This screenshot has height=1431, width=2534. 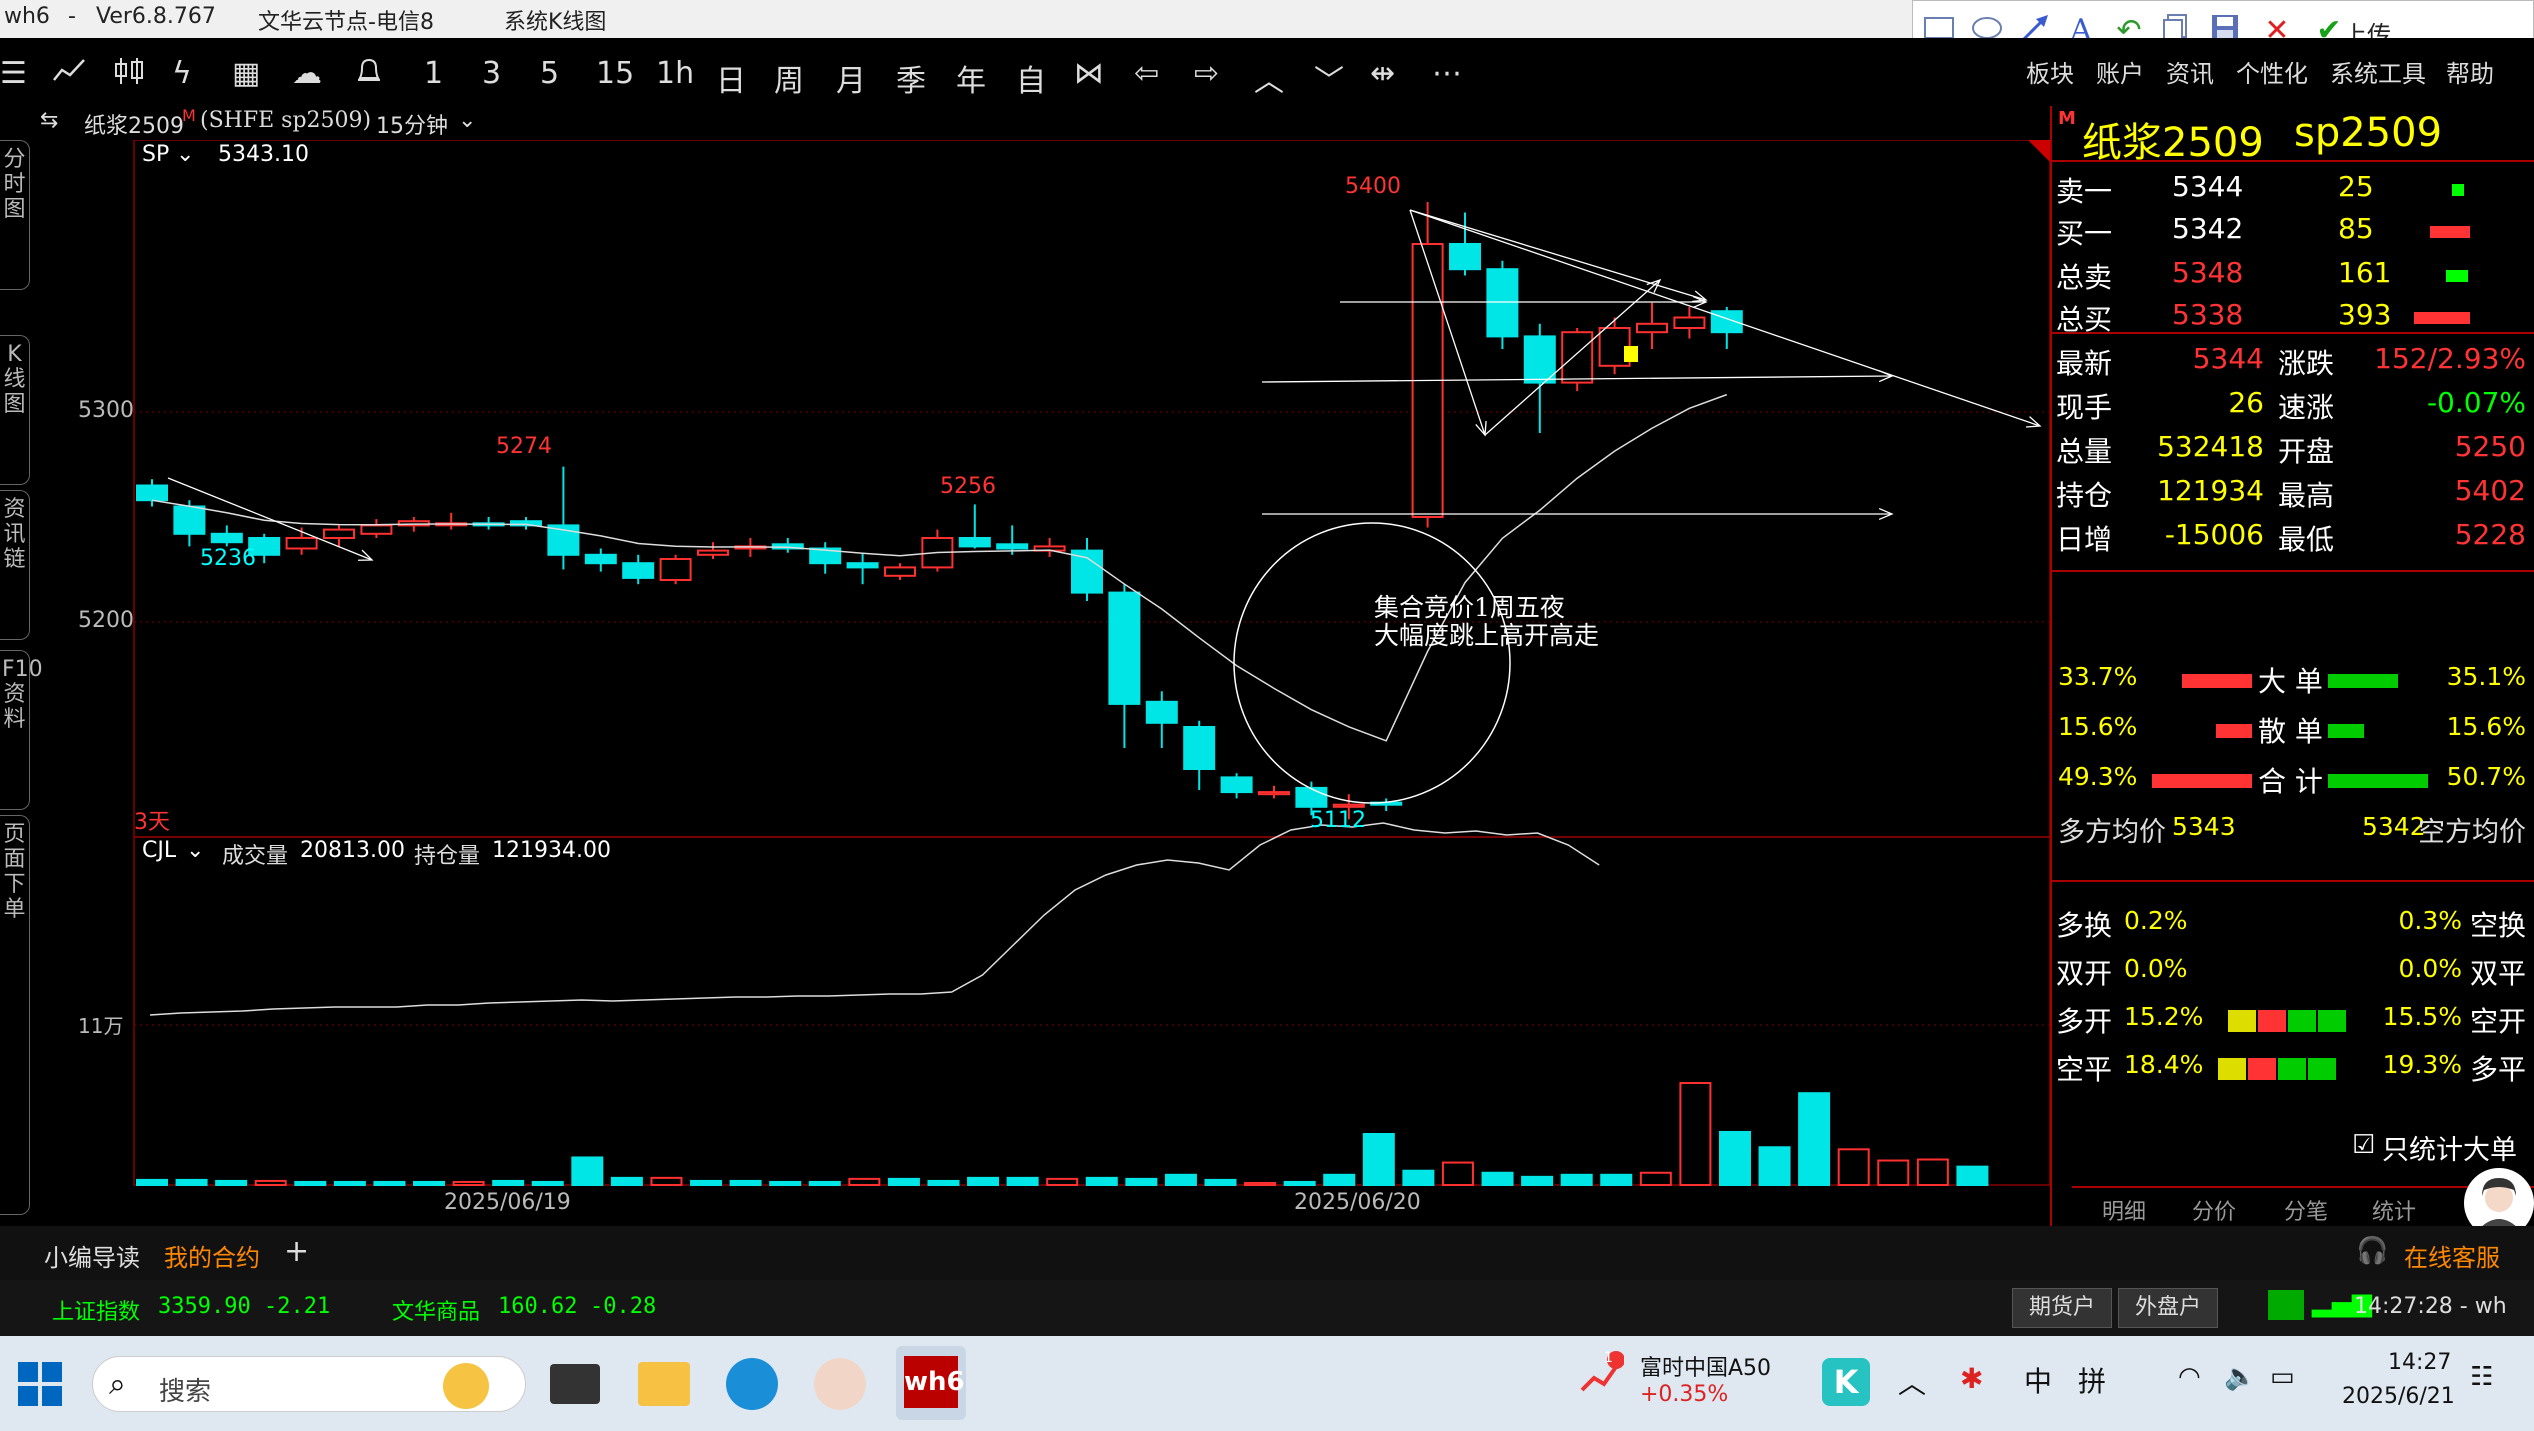 What do you see at coordinates (851, 78) in the screenshot?
I see `period-month: 月` at bounding box center [851, 78].